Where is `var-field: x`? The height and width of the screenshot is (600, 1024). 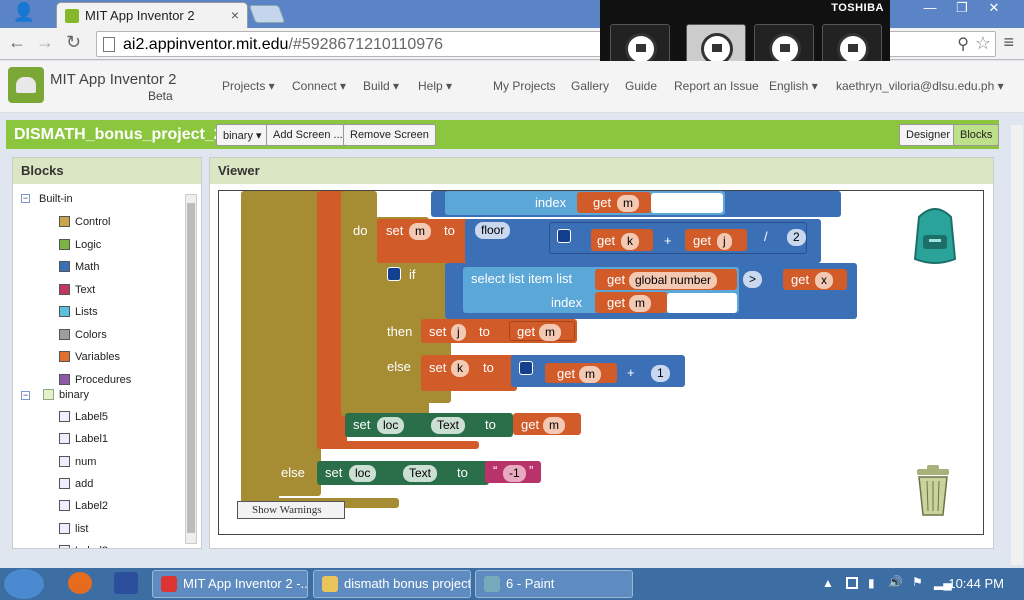 var-field: x is located at coordinates (824, 280).